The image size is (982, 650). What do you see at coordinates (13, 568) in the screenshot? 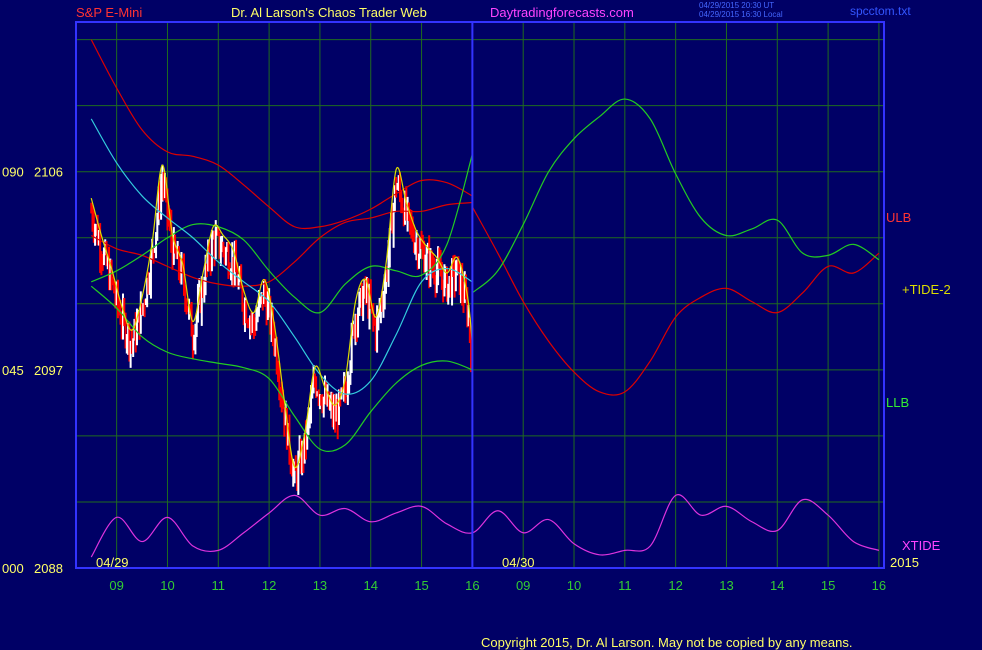
I see `y-tick-left: 000` at bounding box center [13, 568].